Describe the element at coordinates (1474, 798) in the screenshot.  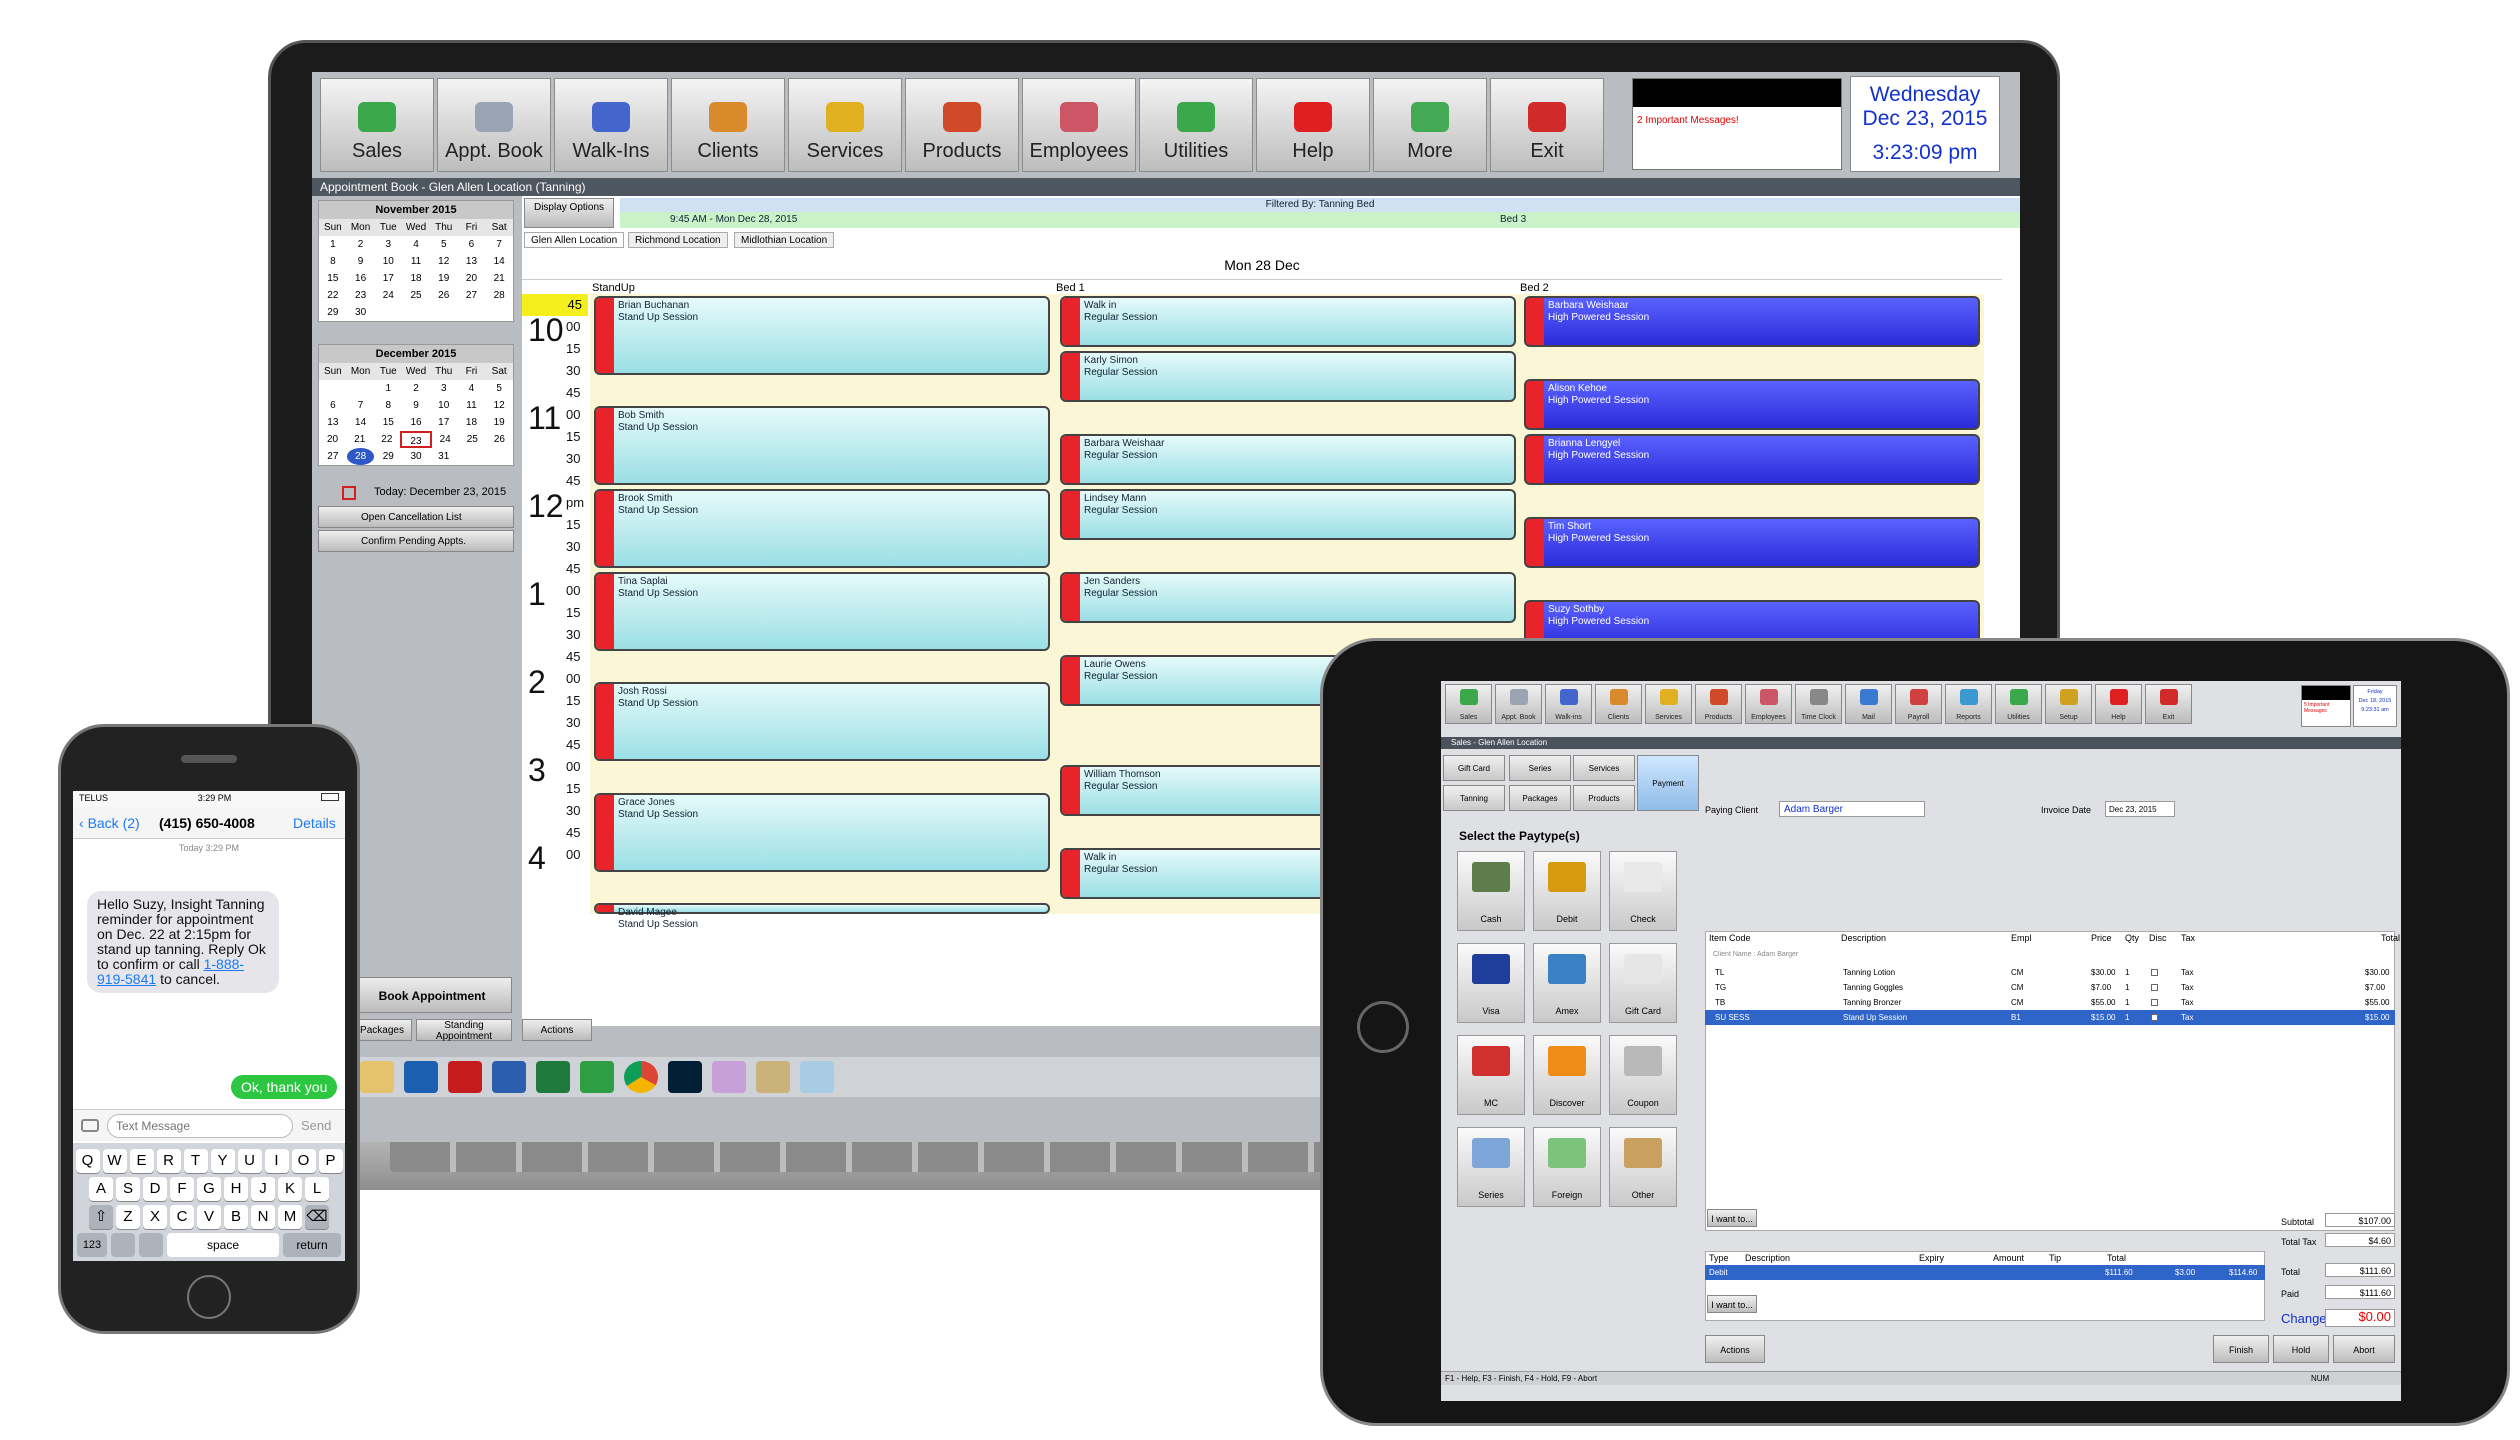
I see `sales-tab-tanning: Tanning` at that location.